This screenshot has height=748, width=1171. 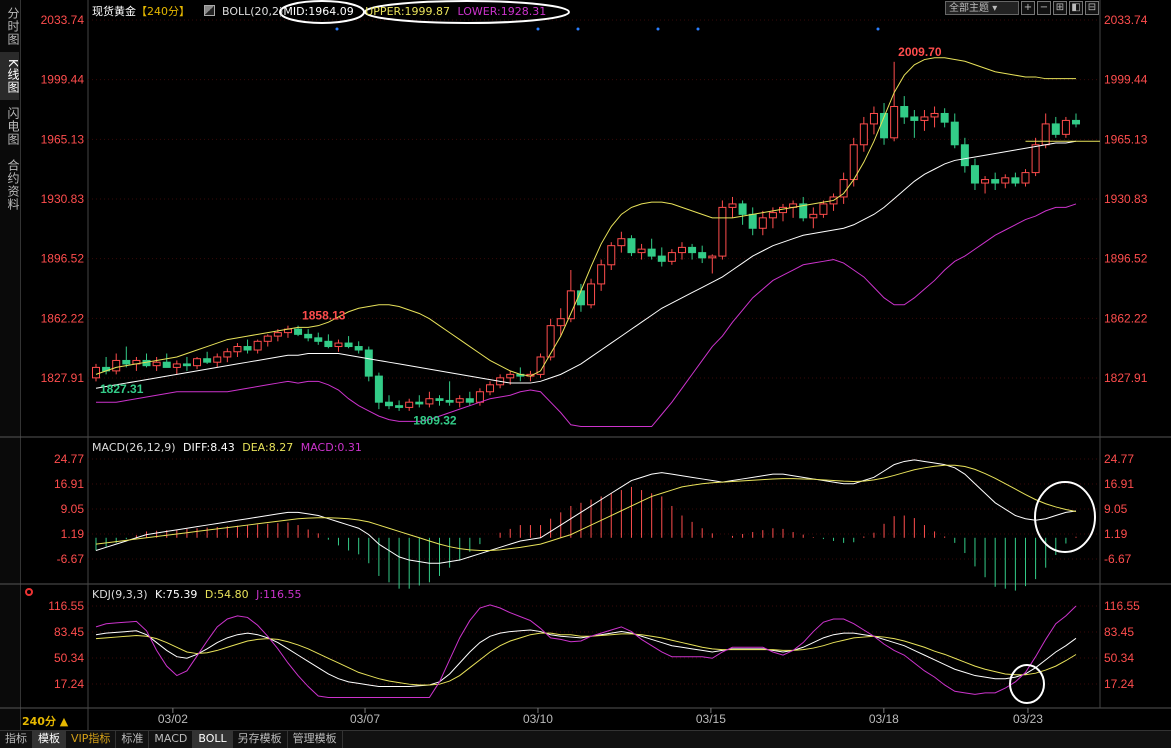 I want to click on macd-dea-line, so click(x=586, y=508).